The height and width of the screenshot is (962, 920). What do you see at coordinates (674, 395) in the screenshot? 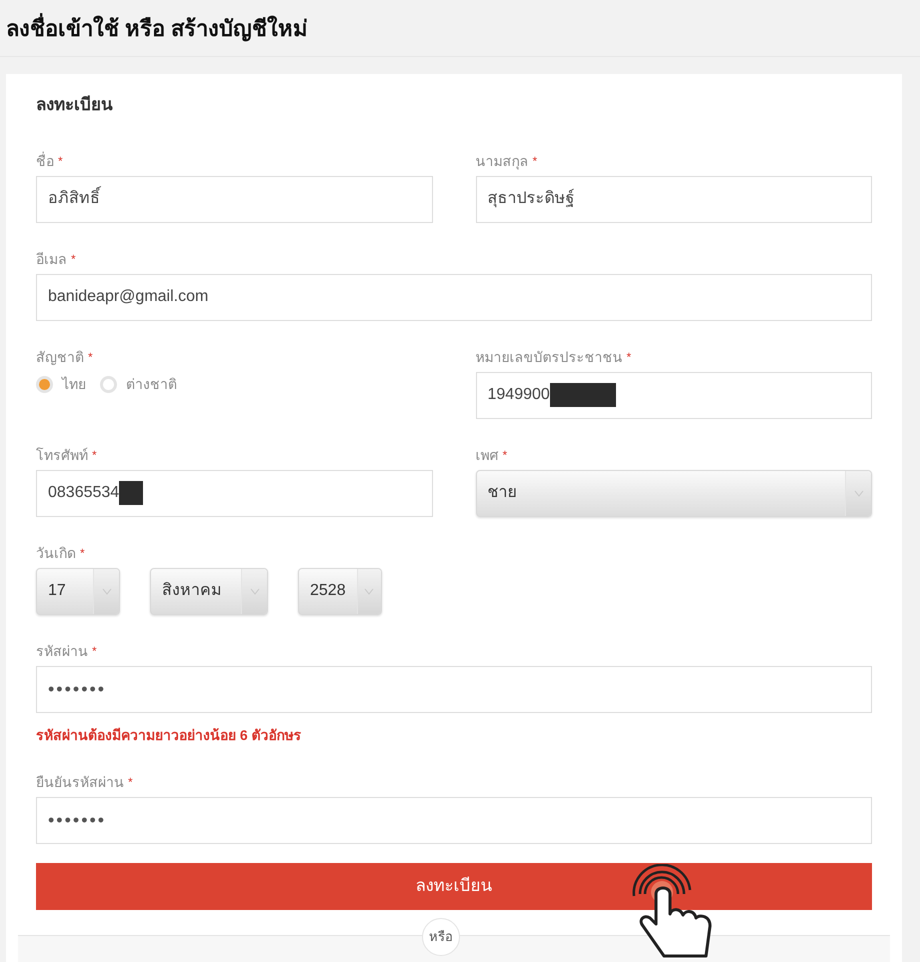
I see `input-field: 1949900` at bounding box center [674, 395].